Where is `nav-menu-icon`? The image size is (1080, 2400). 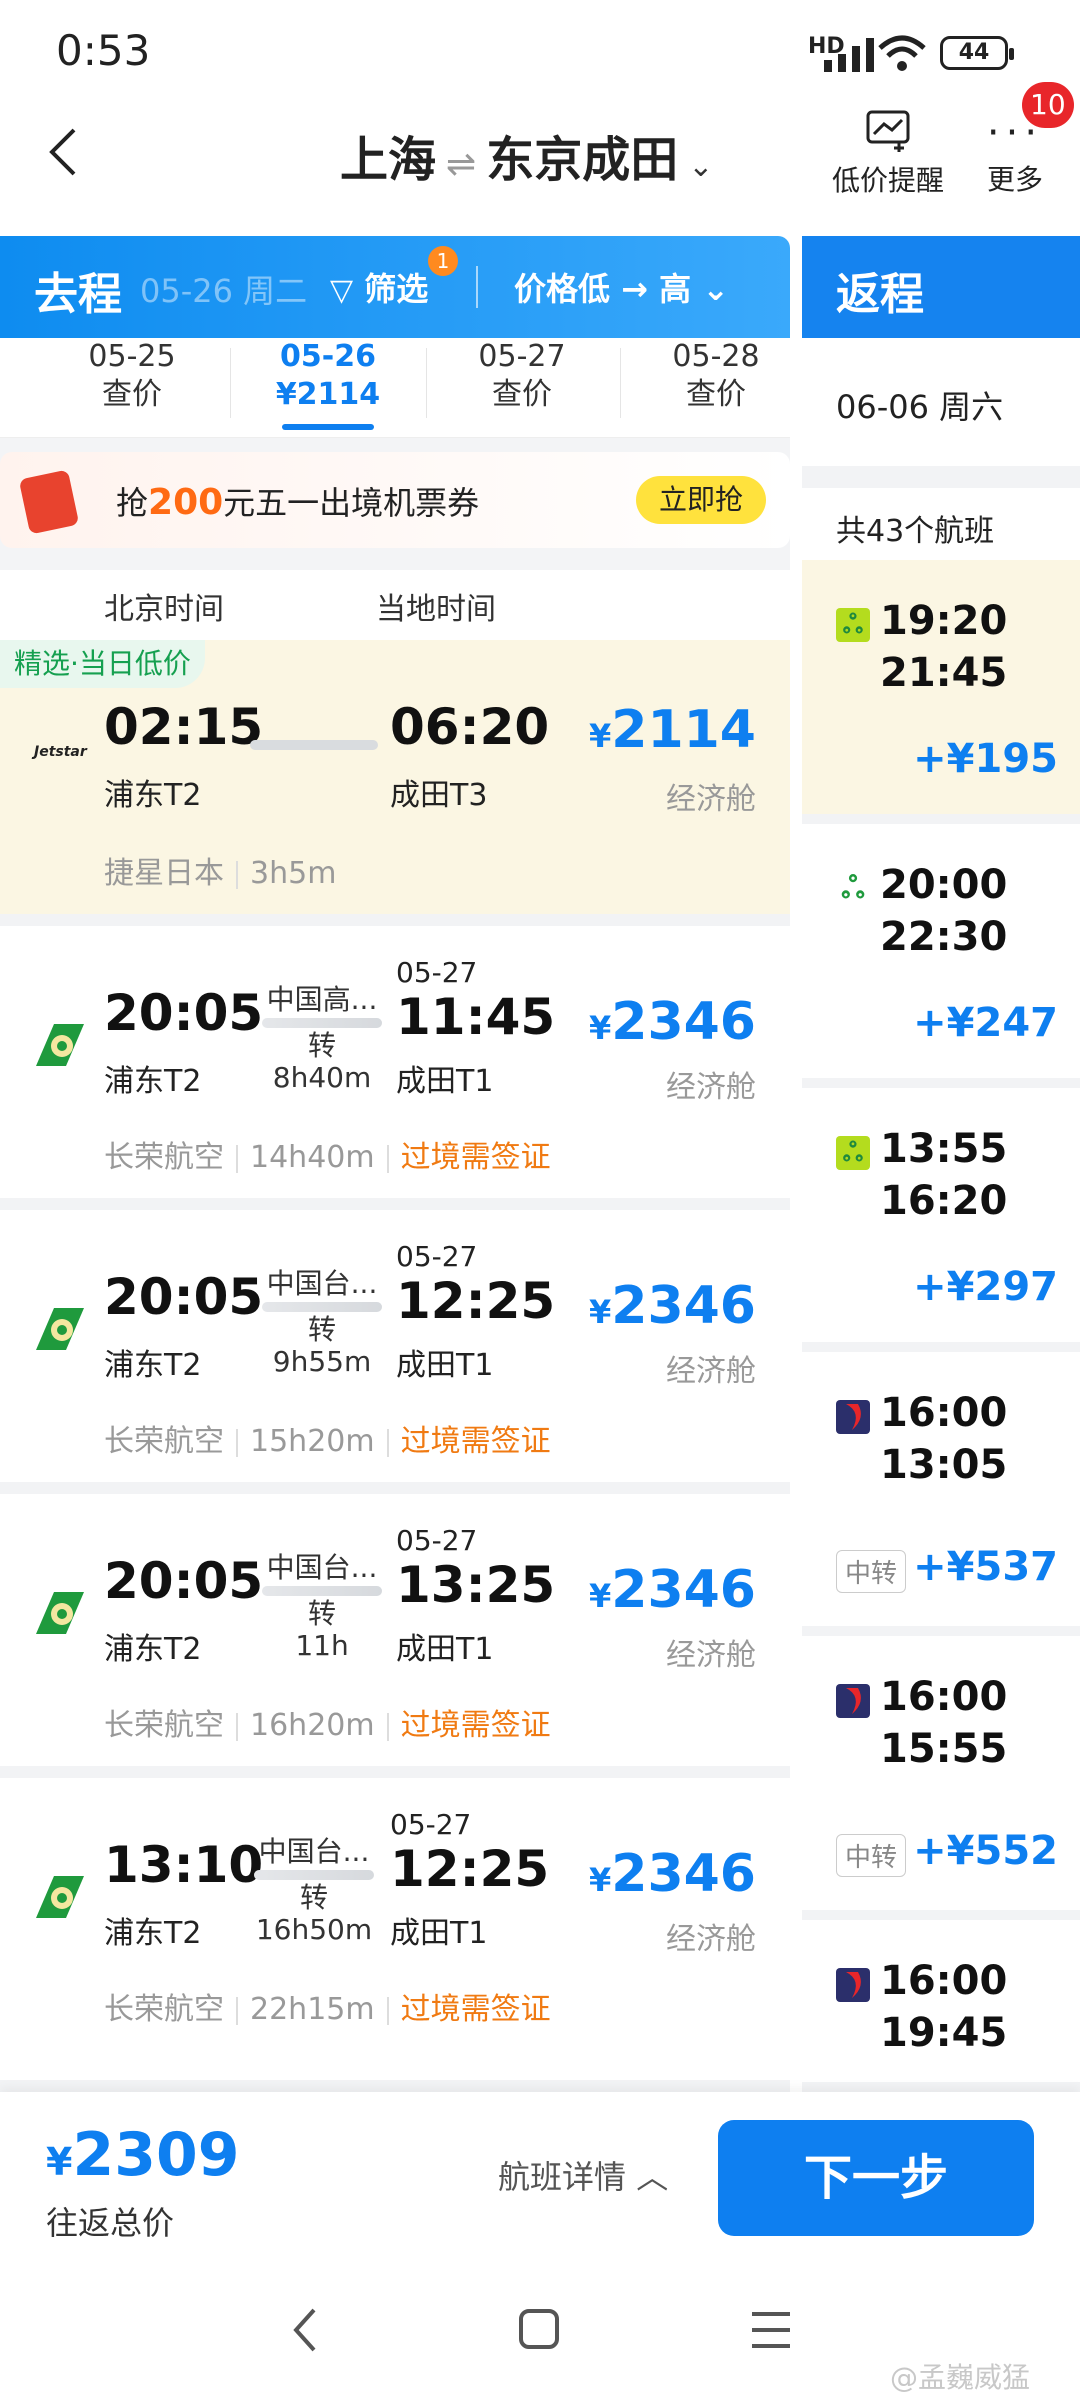
nav-menu-icon is located at coordinates (771, 2330).